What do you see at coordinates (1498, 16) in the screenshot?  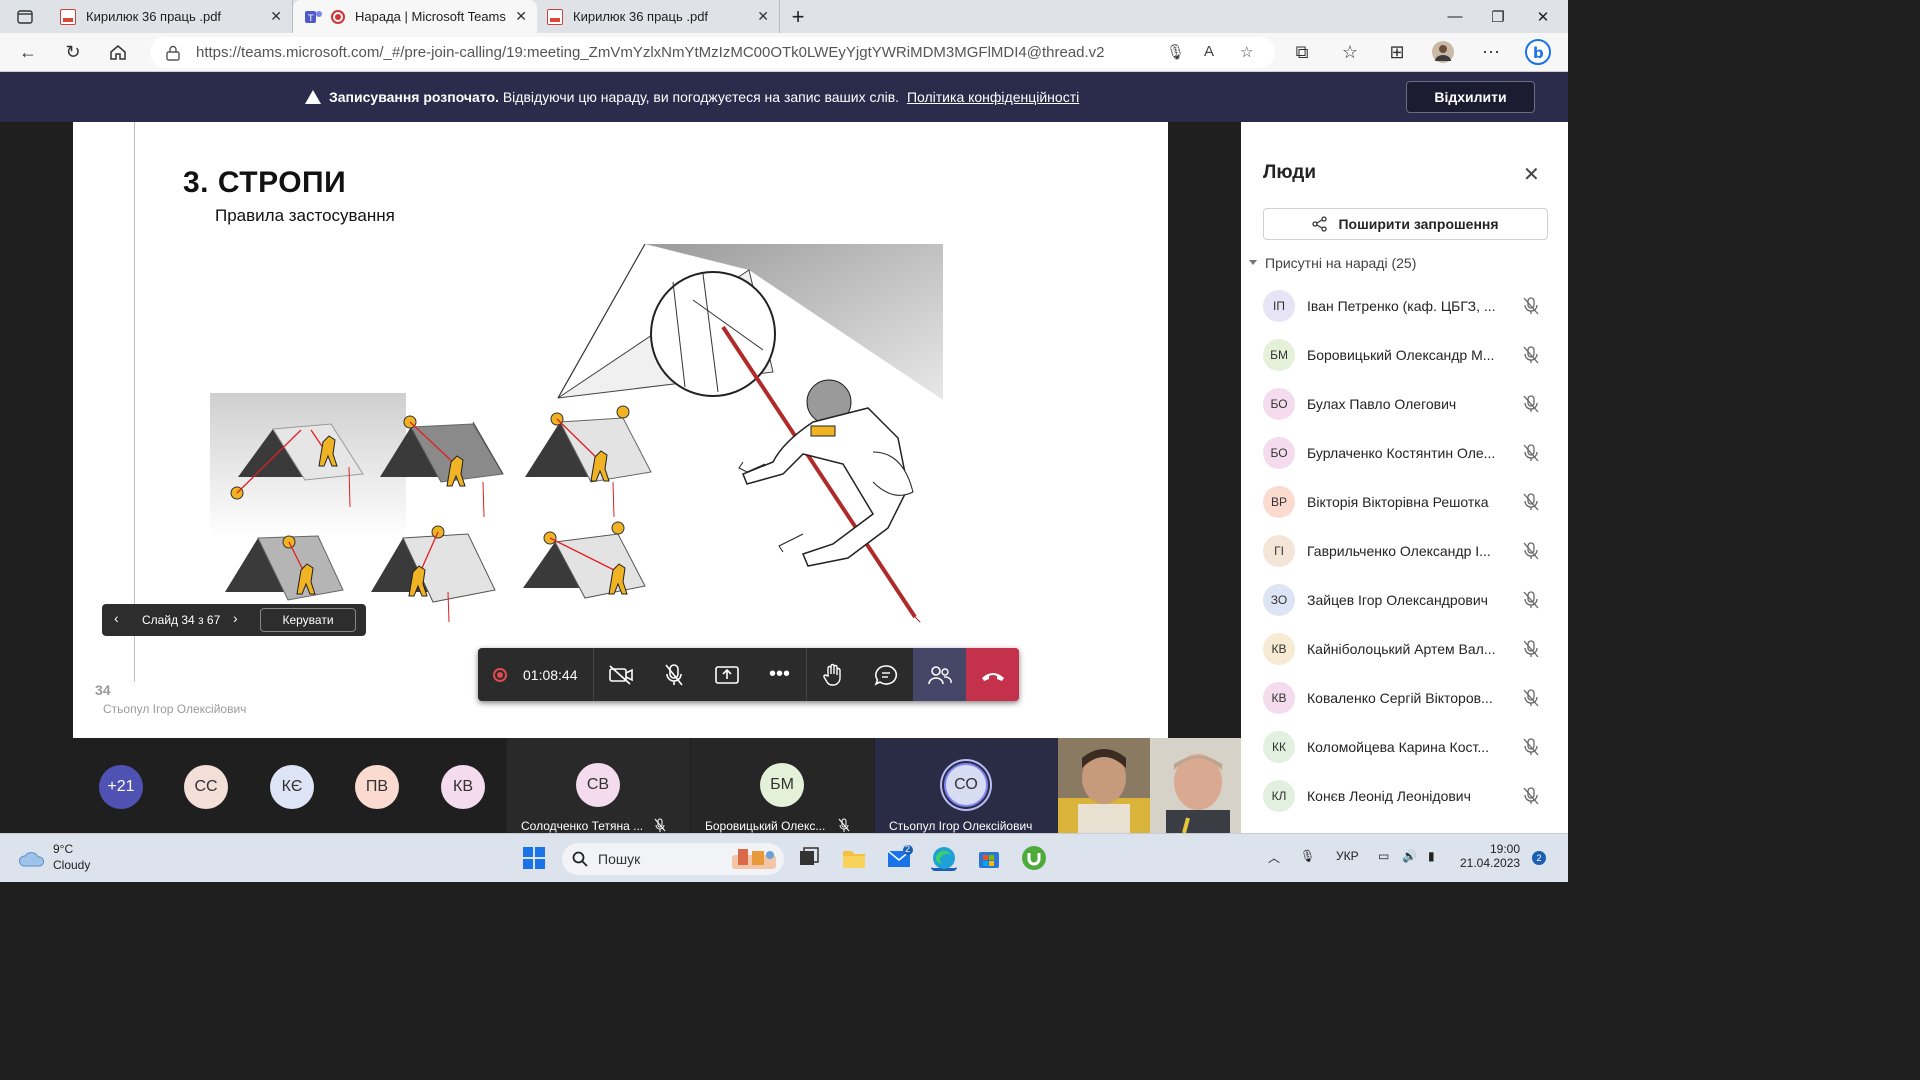 I see `restore-icon: ❐` at bounding box center [1498, 16].